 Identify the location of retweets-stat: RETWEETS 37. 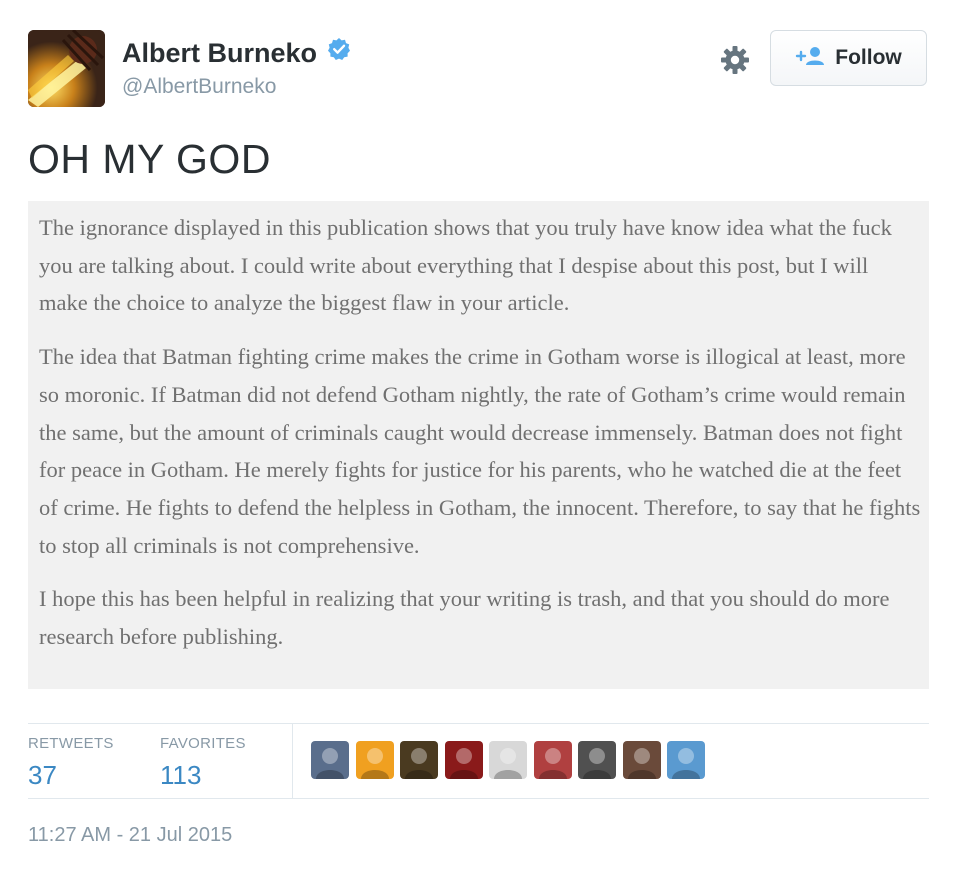
(71, 763).